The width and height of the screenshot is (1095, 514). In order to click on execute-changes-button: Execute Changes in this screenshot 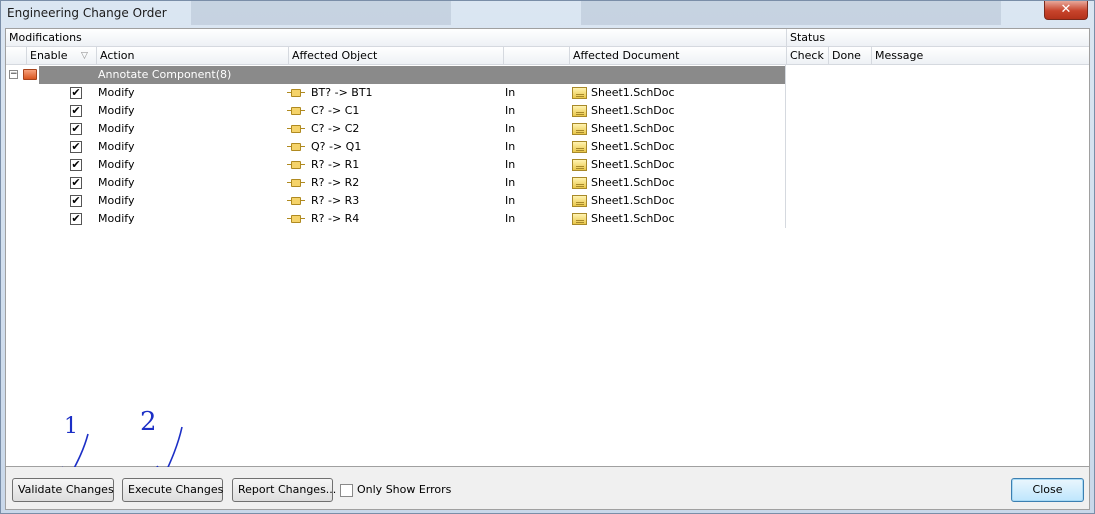, I will do `click(172, 490)`.